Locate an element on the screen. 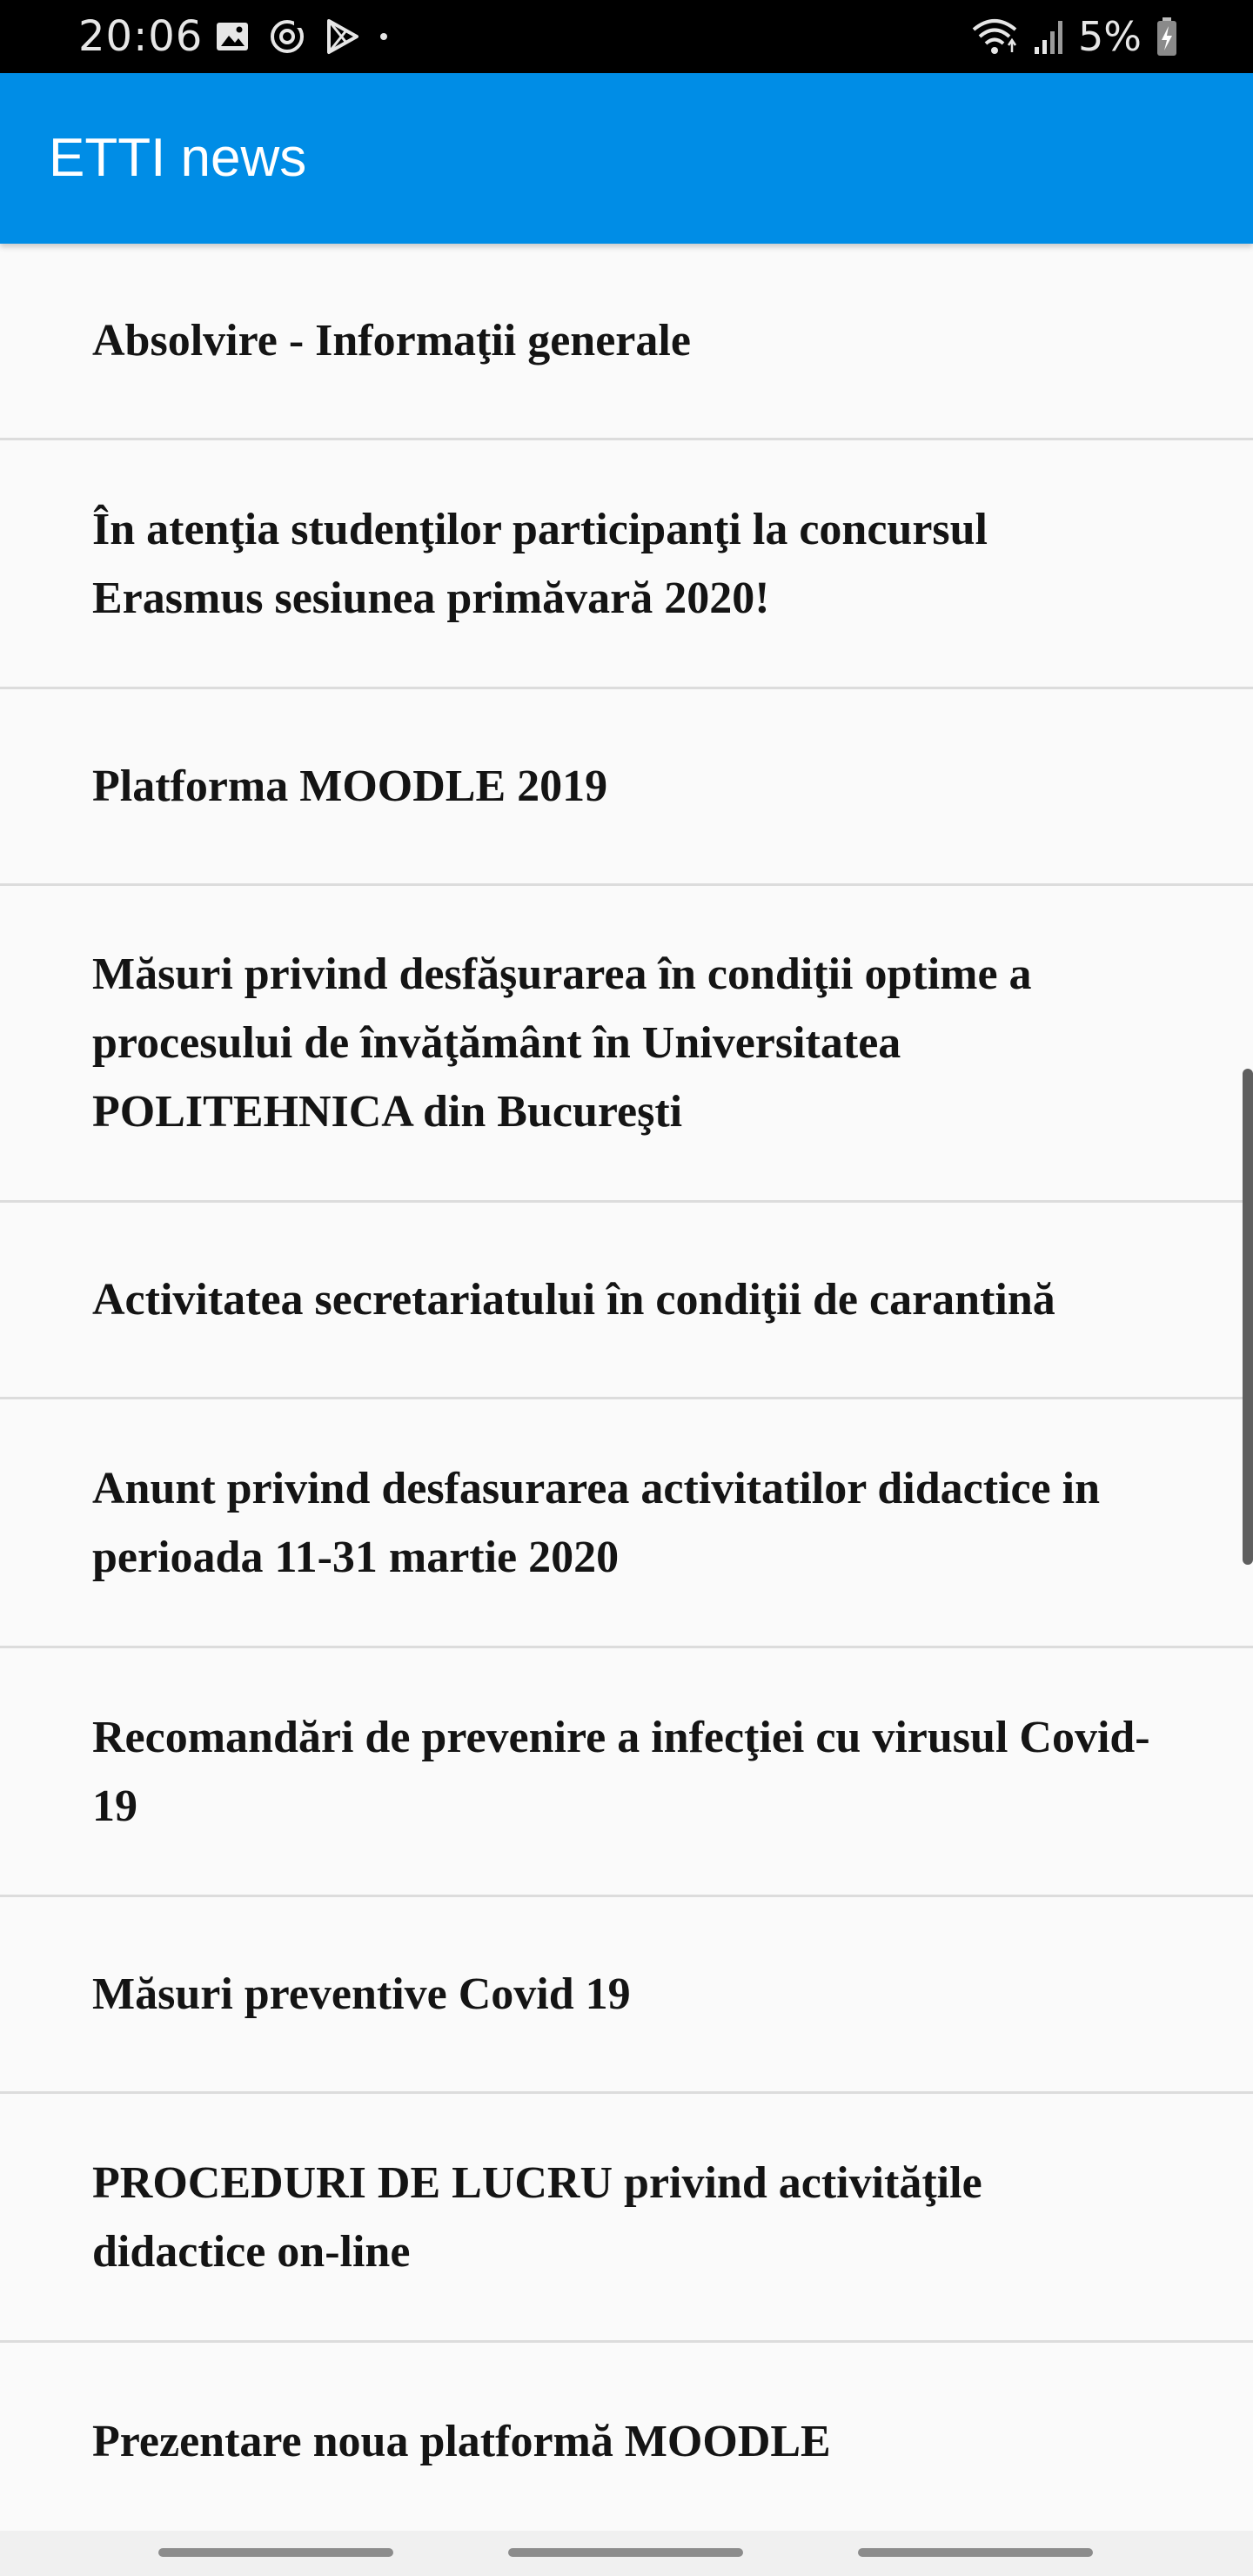 This screenshot has height=2576, width=1253. home-button is located at coordinates (625, 2553).